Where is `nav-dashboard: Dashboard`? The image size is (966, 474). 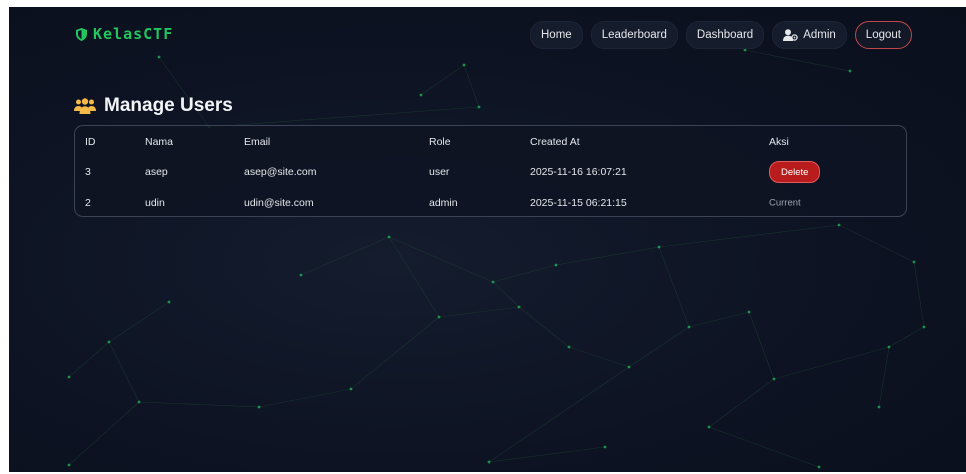
nav-dashboard: Dashboard is located at coordinates (725, 35).